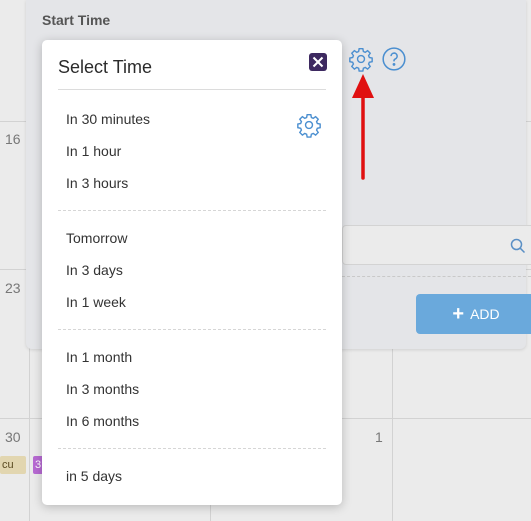 The height and width of the screenshot is (521, 531). What do you see at coordinates (192, 183) in the screenshot?
I see `time-option: In 3 hours` at bounding box center [192, 183].